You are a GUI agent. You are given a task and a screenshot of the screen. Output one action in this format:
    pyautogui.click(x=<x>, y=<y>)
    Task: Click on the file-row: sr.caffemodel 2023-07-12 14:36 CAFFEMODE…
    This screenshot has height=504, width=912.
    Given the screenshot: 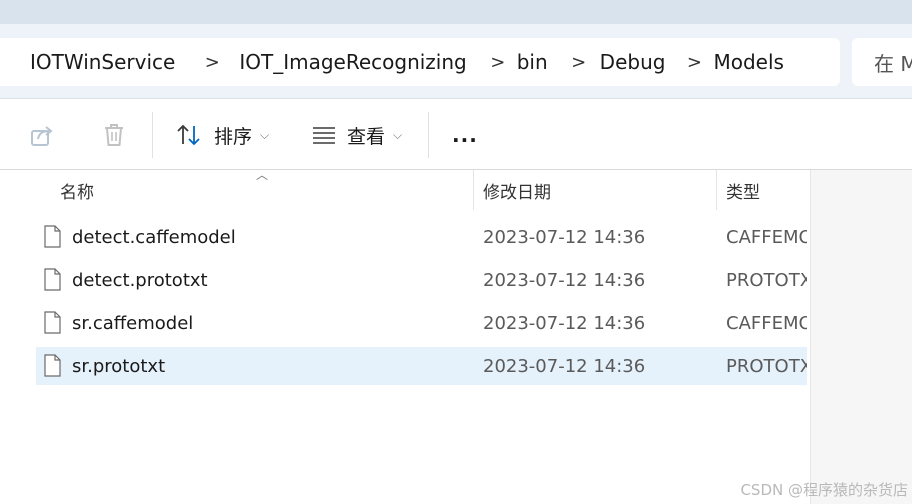 What is the action you would take?
    pyautogui.click(x=421, y=323)
    